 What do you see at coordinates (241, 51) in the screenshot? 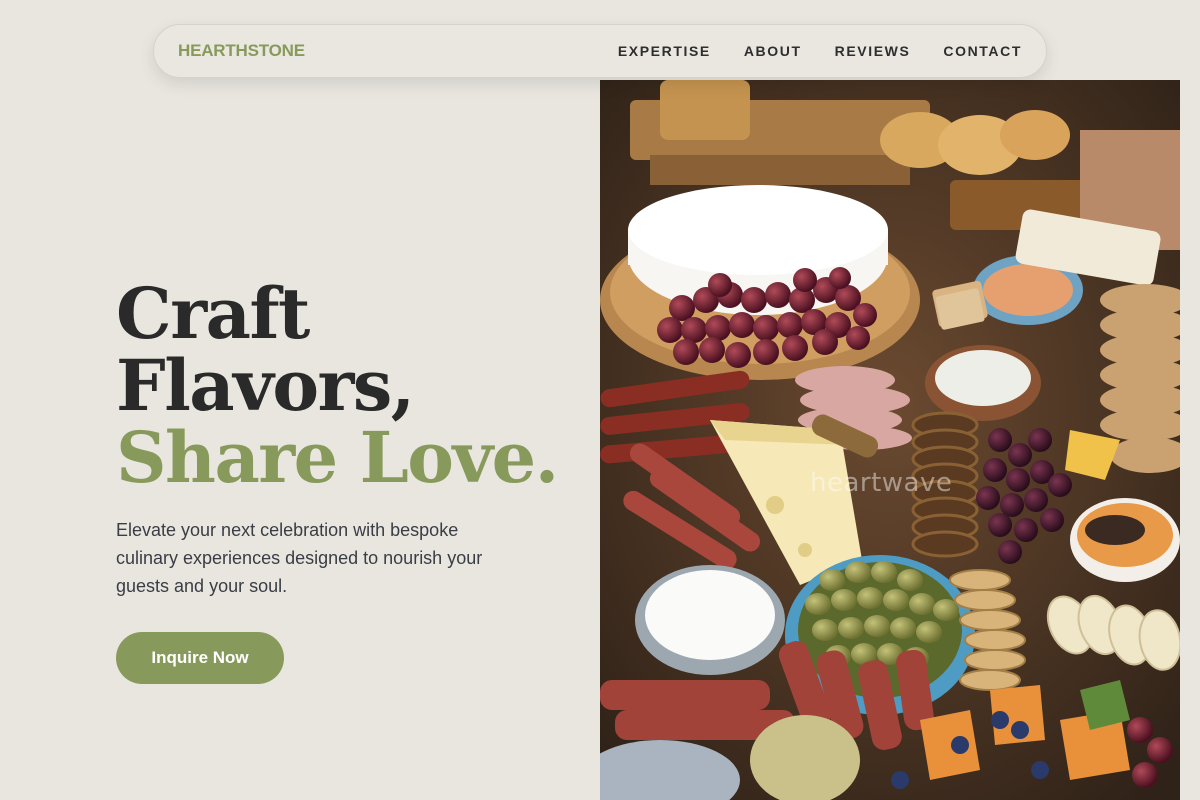
I see `brand-logo: HEARTHSTONE` at bounding box center [241, 51].